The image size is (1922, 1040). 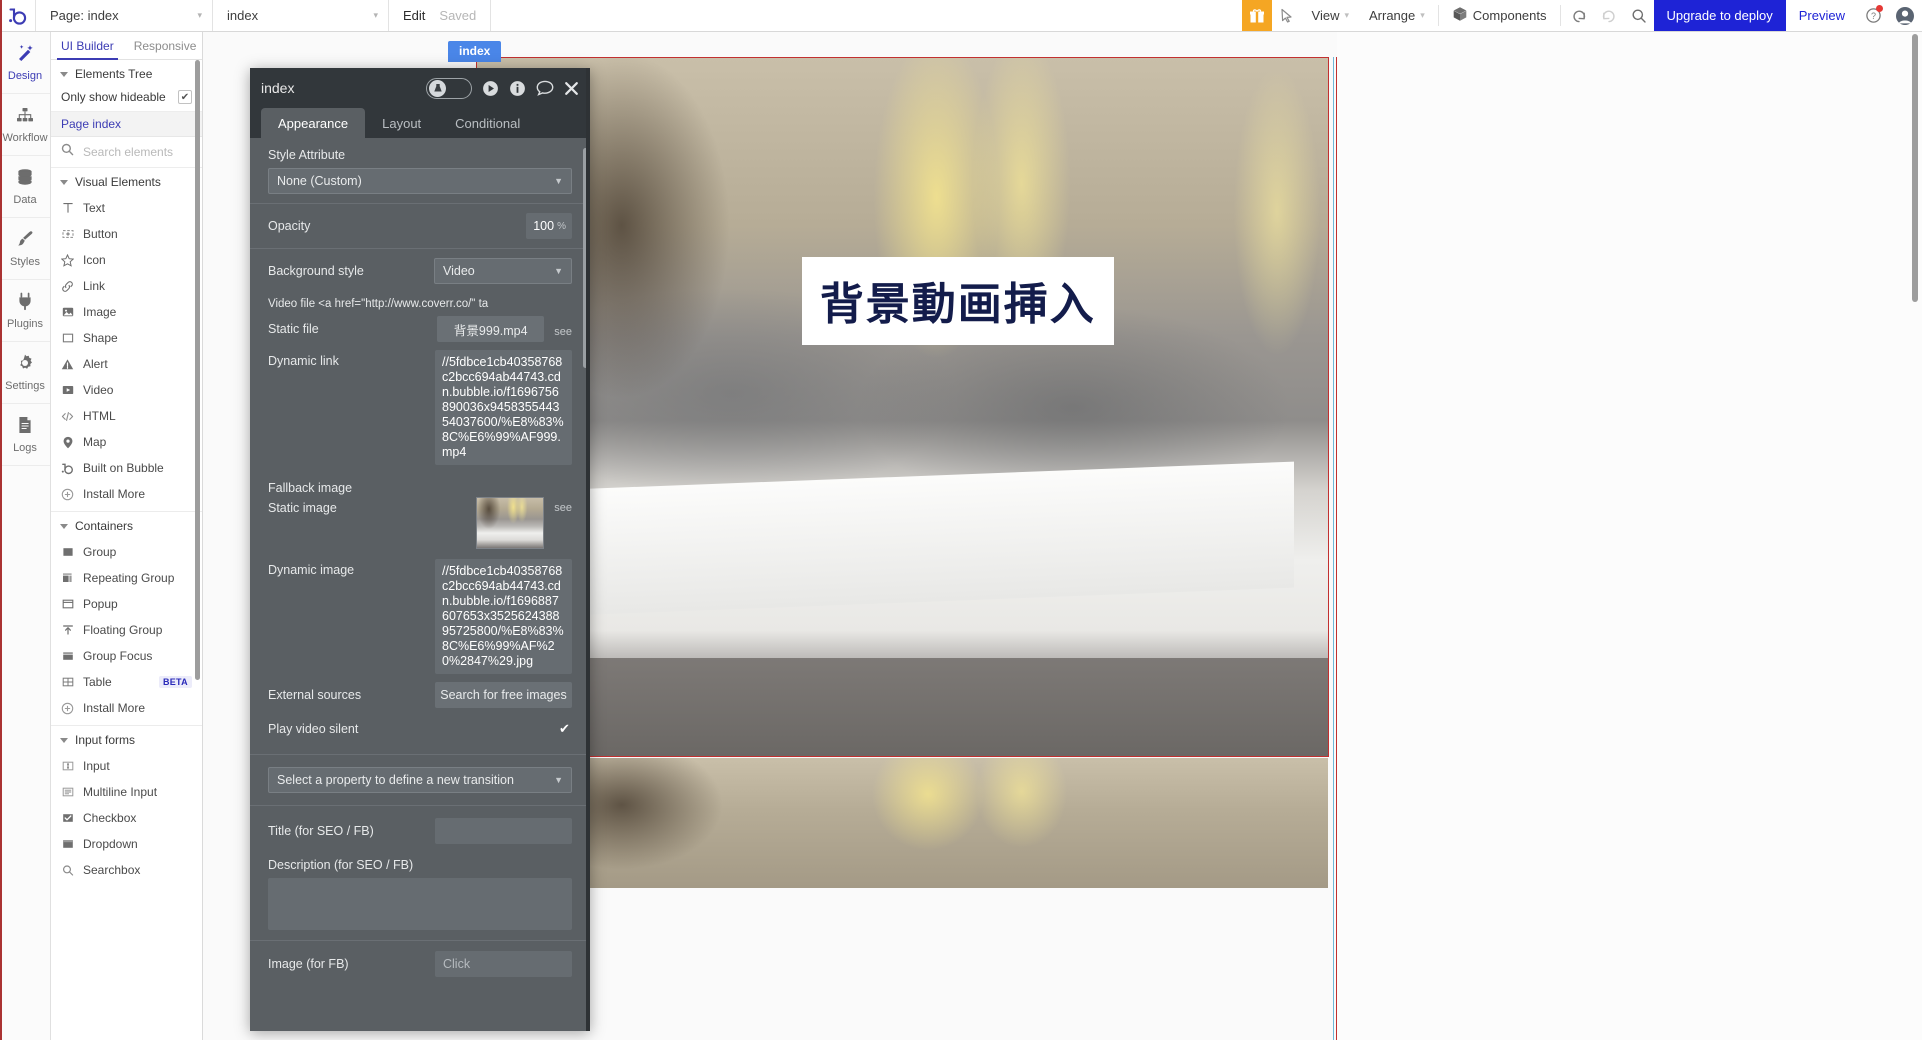 I want to click on element-item-label: Icon, so click(x=94, y=260).